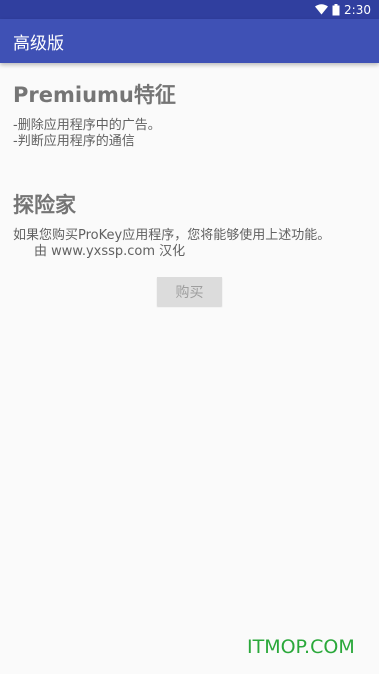  I want to click on app-bar-title: 高级版, so click(38, 43).